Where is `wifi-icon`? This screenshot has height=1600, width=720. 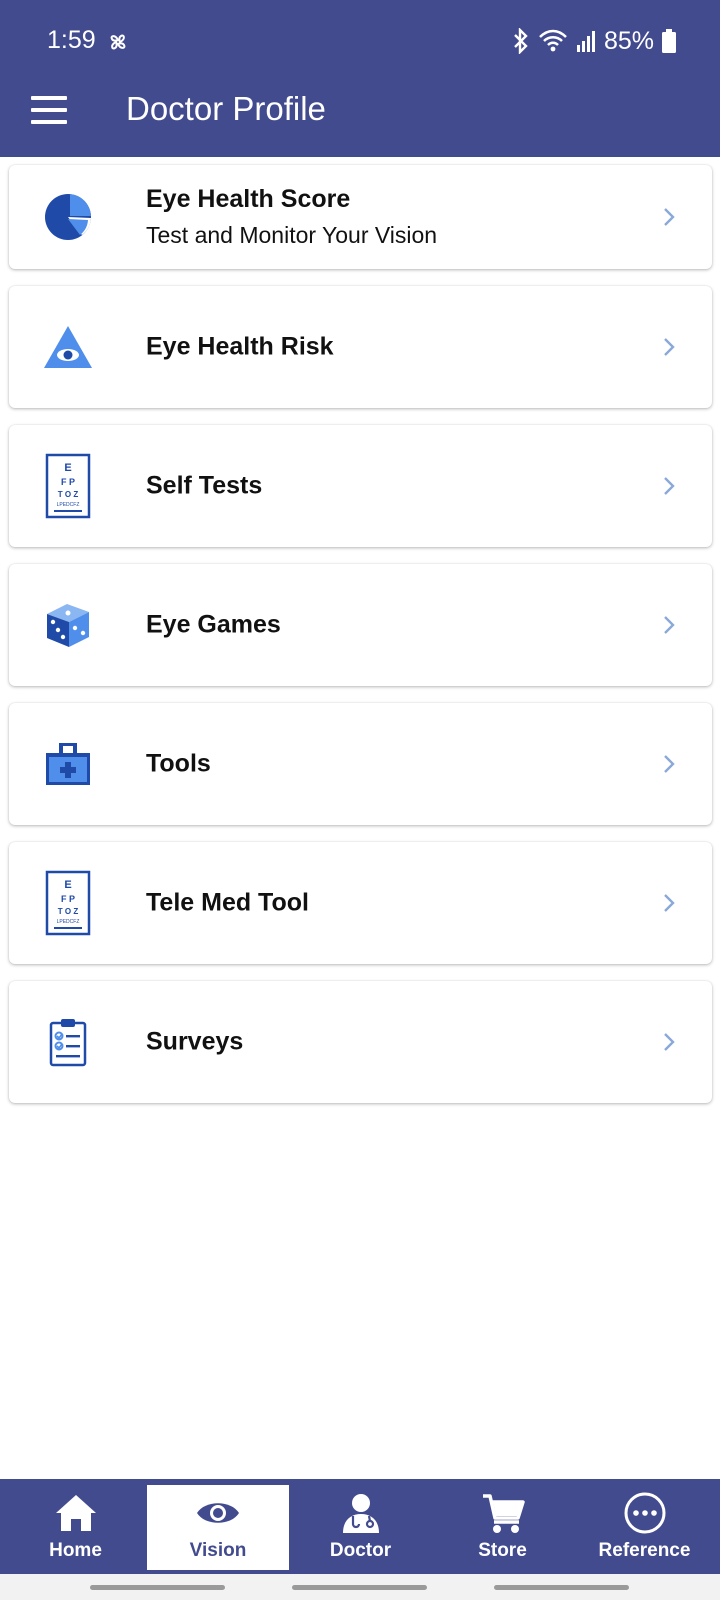 wifi-icon is located at coordinates (553, 40).